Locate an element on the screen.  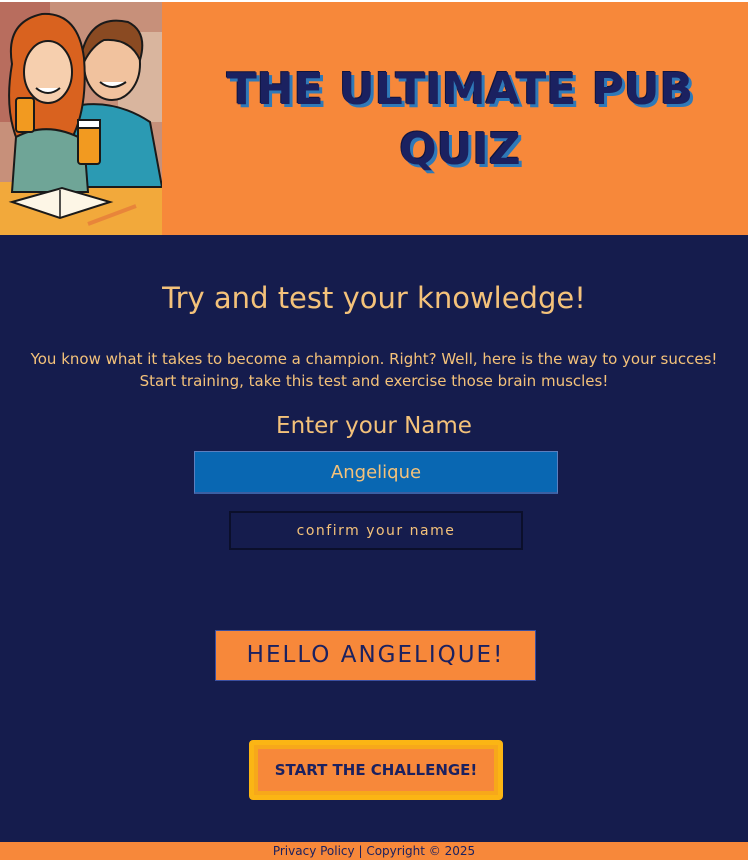
couple-with-beer-illustration is located at coordinates (81, 118).